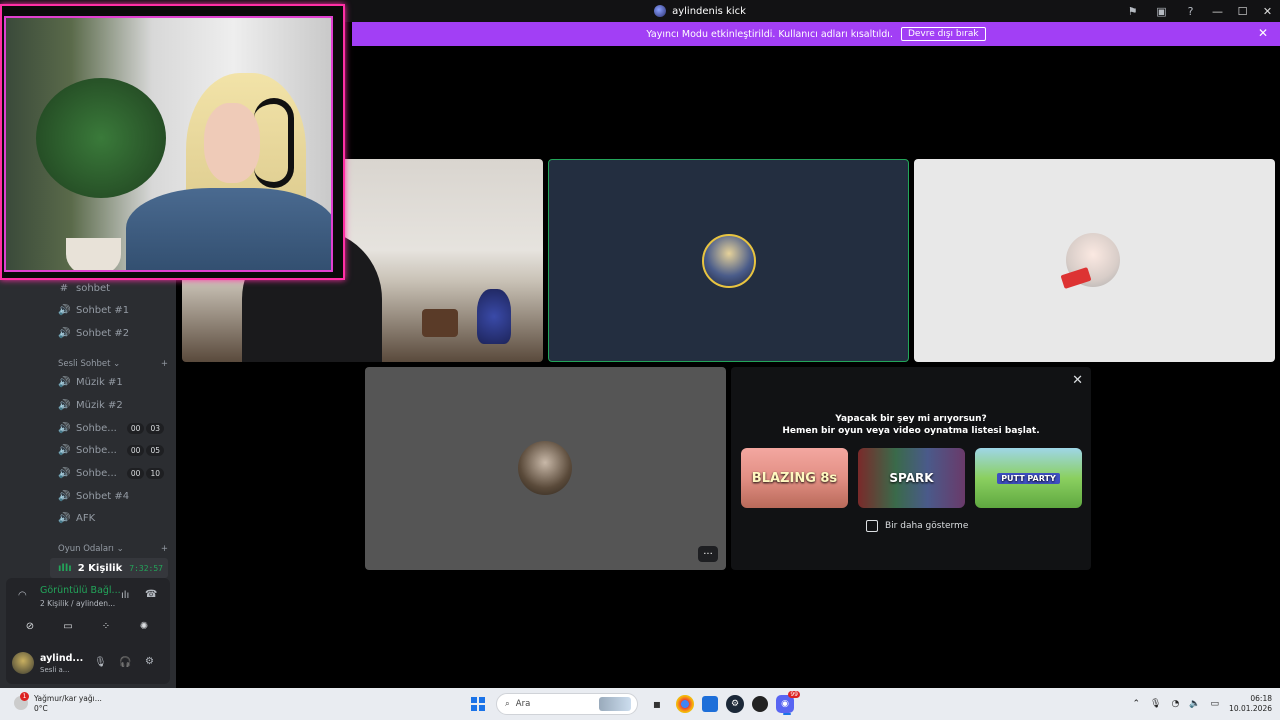 The image size is (1280, 720). Describe the element at coordinates (125, 662) in the screenshot. I see `headphones-icon: 🎧` at that location.